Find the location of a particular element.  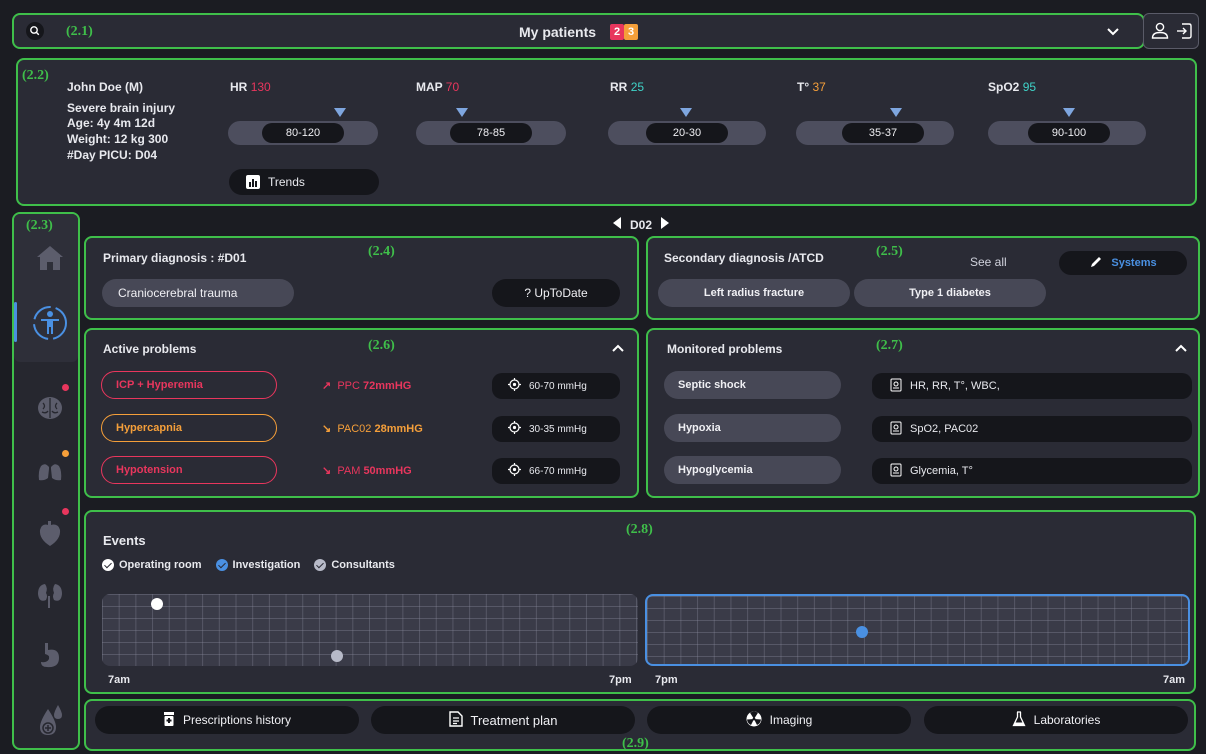

filter-investigation: Investigation is located at coordinates (257, 565).